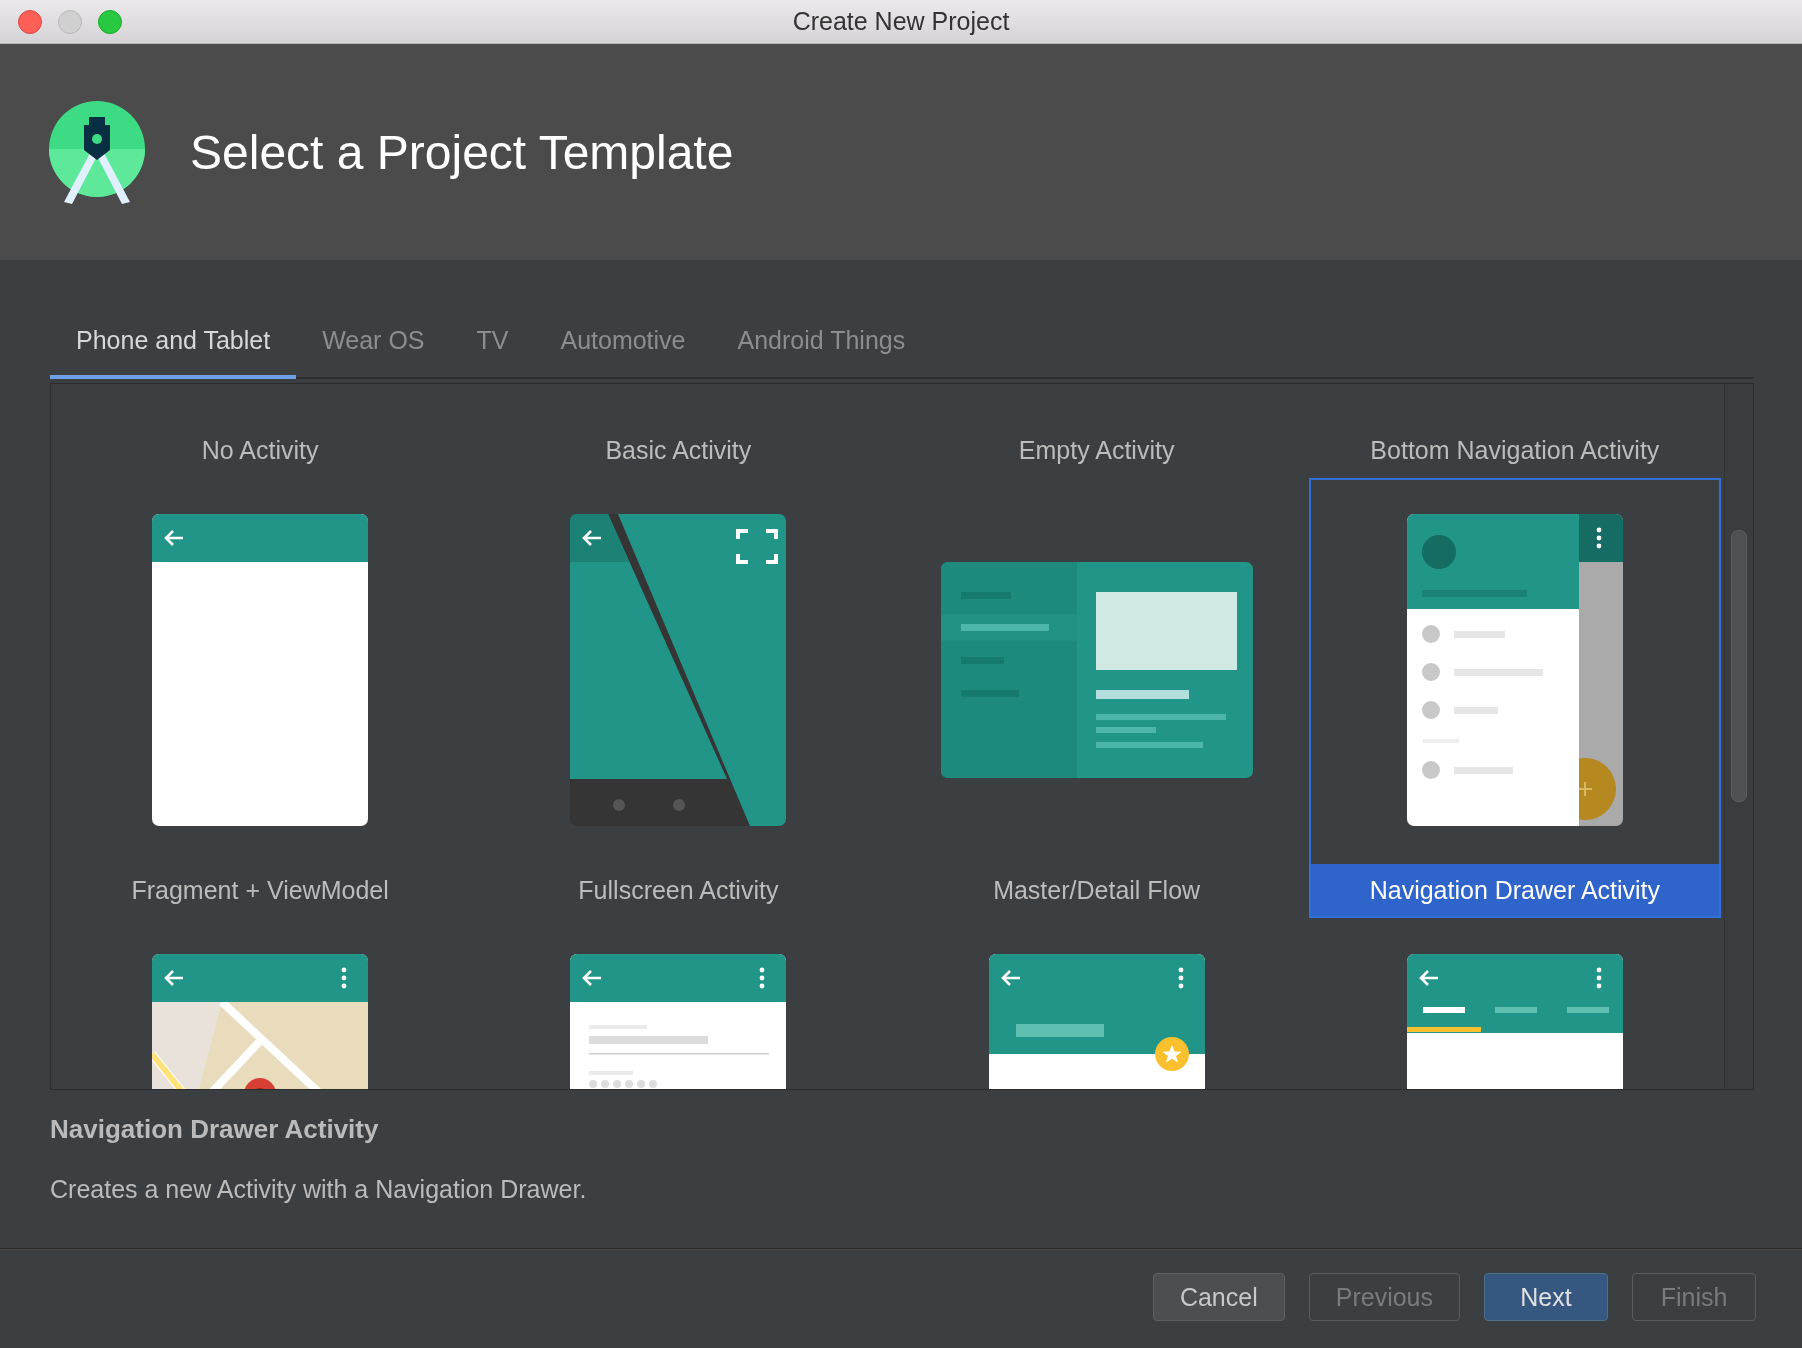 This screenshot has height=1348, width=1802. I want to click on template-card: Bottom Navigation Activity, so click(1514, 431).